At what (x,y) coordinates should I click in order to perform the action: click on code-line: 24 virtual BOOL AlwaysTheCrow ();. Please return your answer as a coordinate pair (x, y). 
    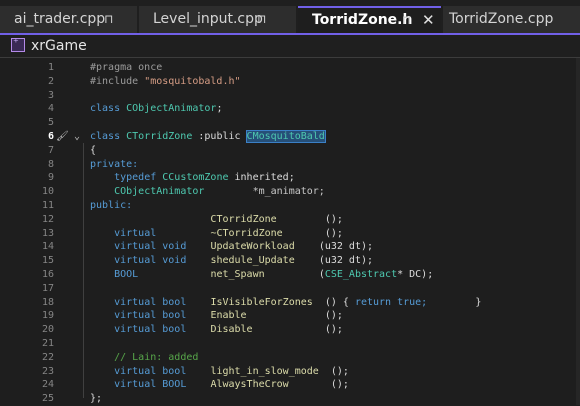
    Looking at the image, I should click on (290, 385).